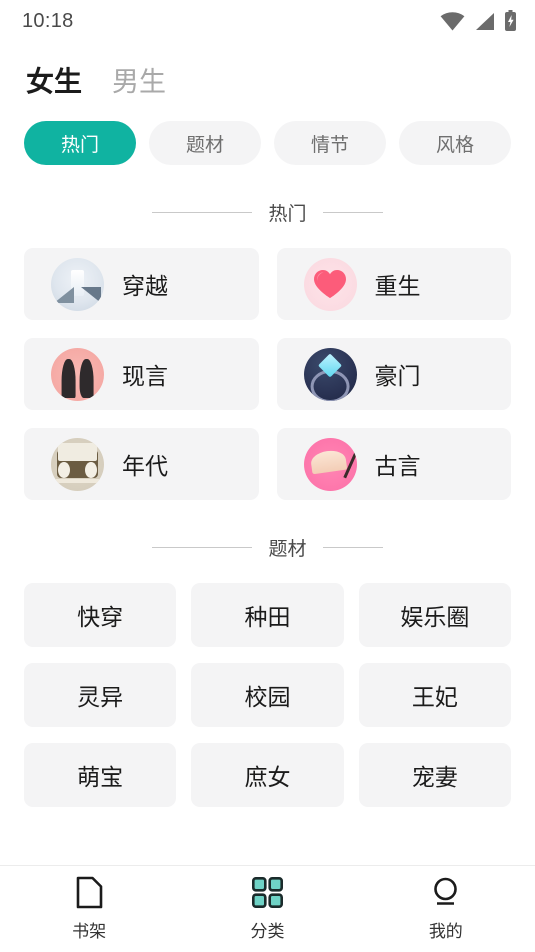  I want to click on grid-category-icon, so click(267, 893).